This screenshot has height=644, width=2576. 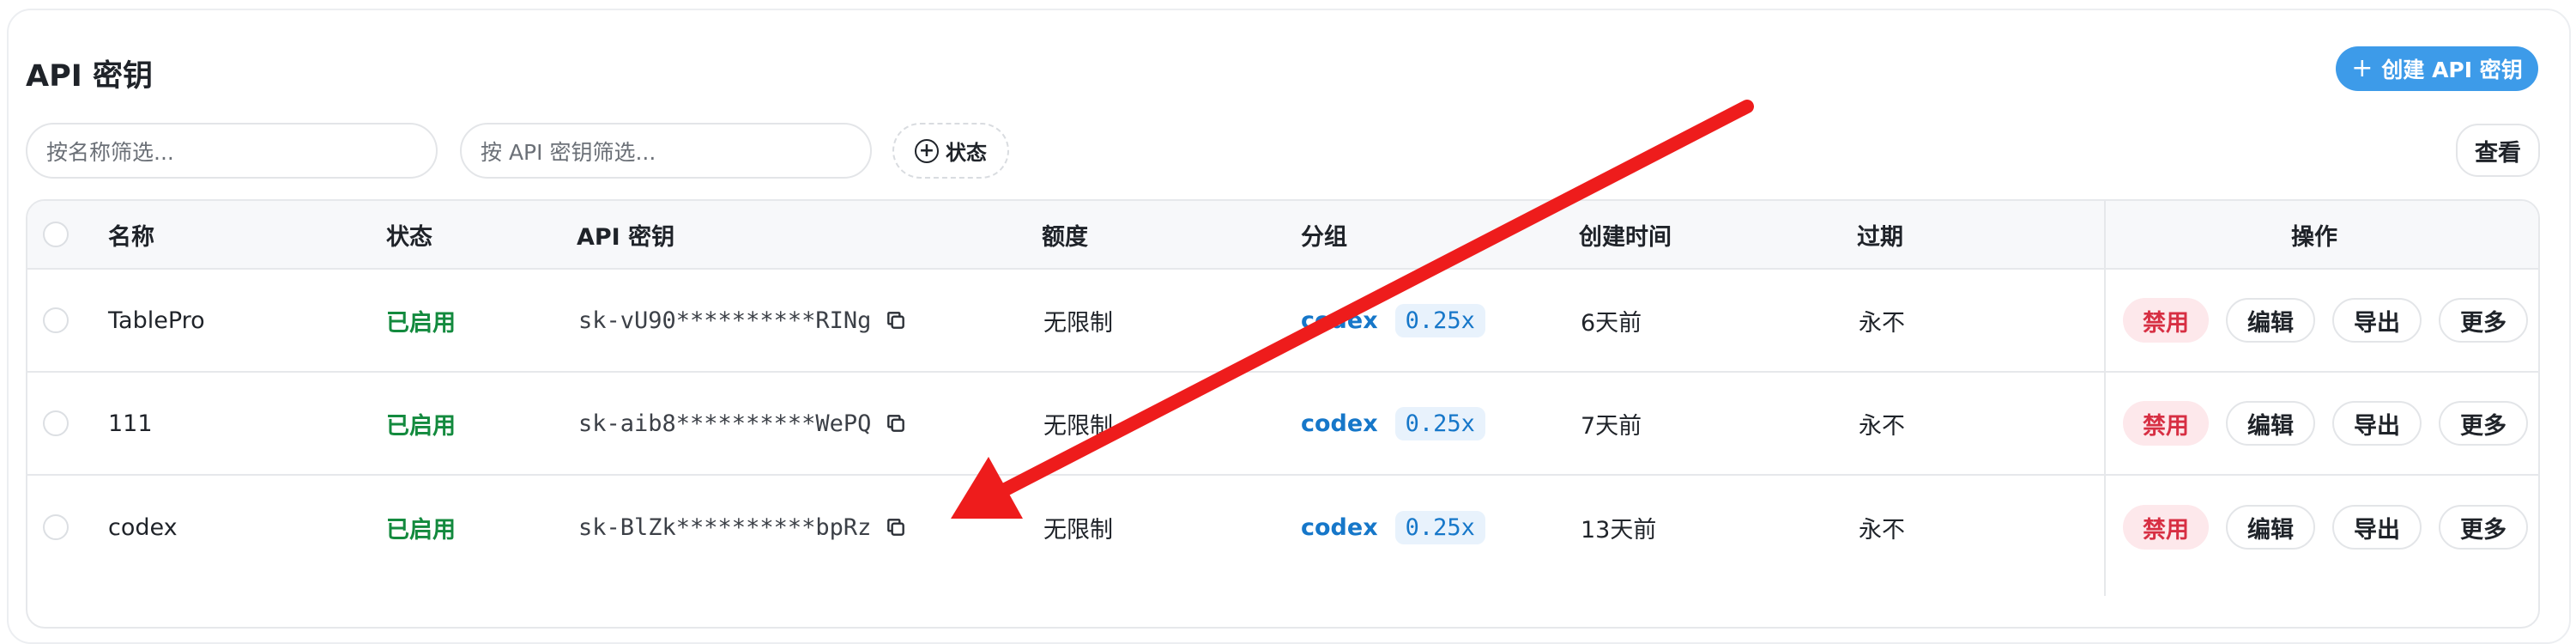 What do you see at coordinates (2362, 68) in the screenshot?
I see `plus-icon: +` at bounding box center [2362, 68].